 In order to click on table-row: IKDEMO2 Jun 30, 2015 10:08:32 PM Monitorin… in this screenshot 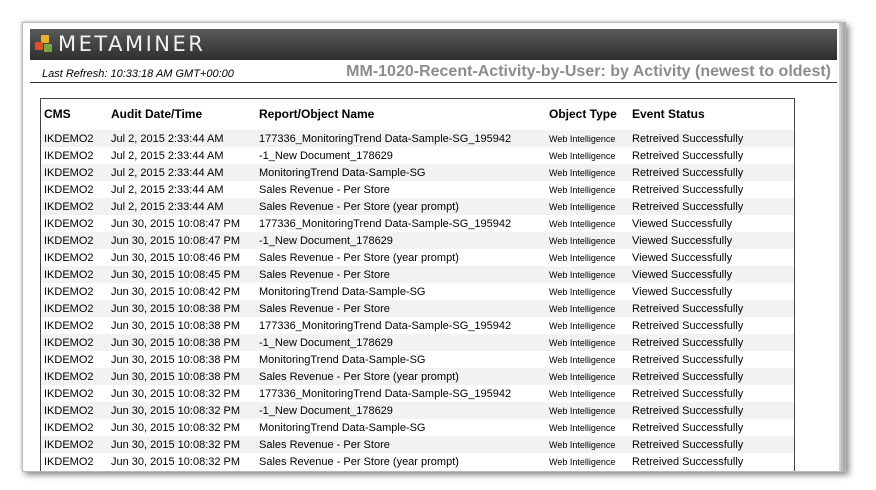, I will do `click(417, 427)`.